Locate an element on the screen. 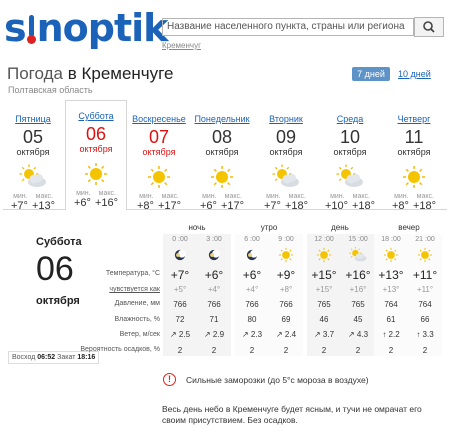  wind-arrow-icon: ↑ is located at coordinates (384, 334).